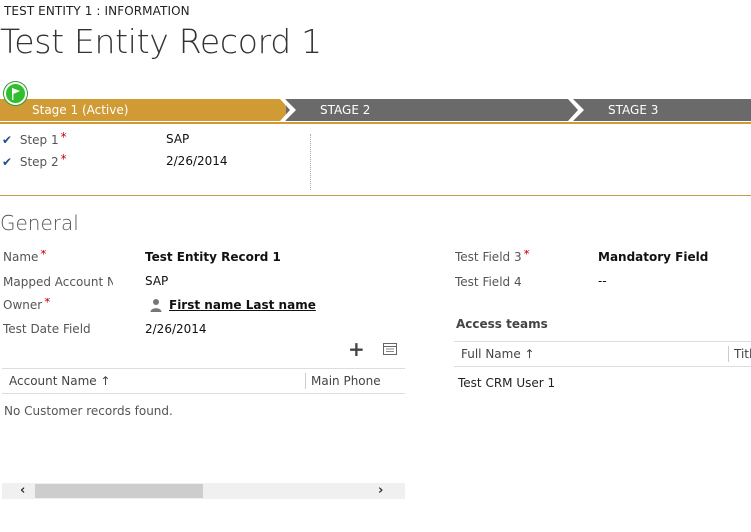  What do you see at coordinates (39, 140) in the screenshot?
I see `step-1-label: Step 1` at bounding box center [39, 140].